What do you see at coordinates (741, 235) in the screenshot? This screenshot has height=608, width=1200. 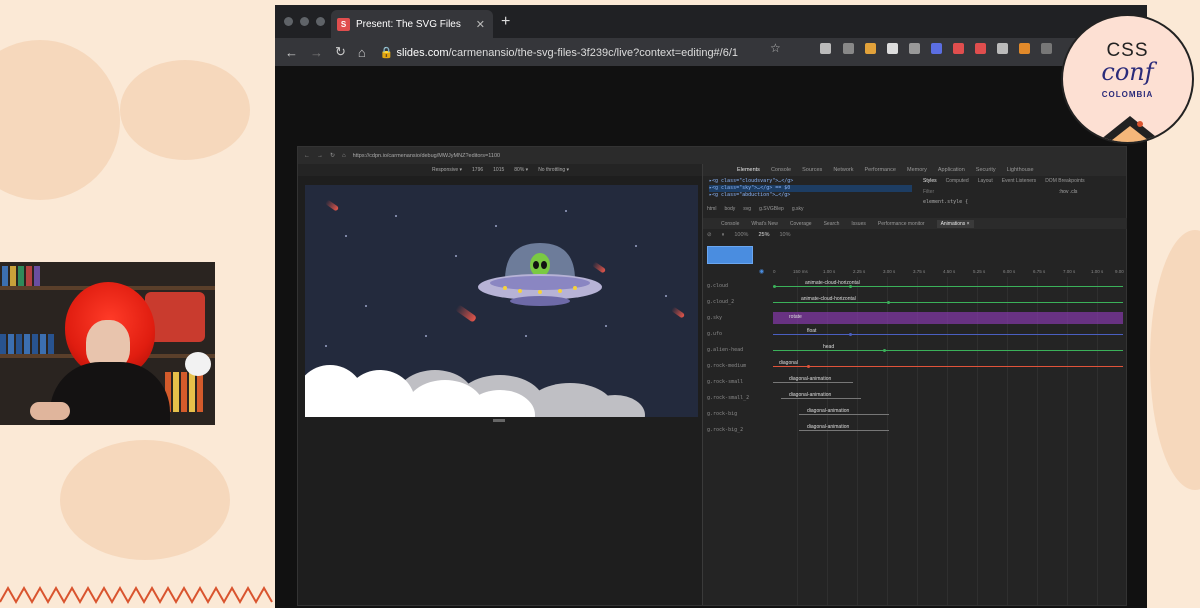 I see `speed-100: 100%` at bounding box center [741, 235].